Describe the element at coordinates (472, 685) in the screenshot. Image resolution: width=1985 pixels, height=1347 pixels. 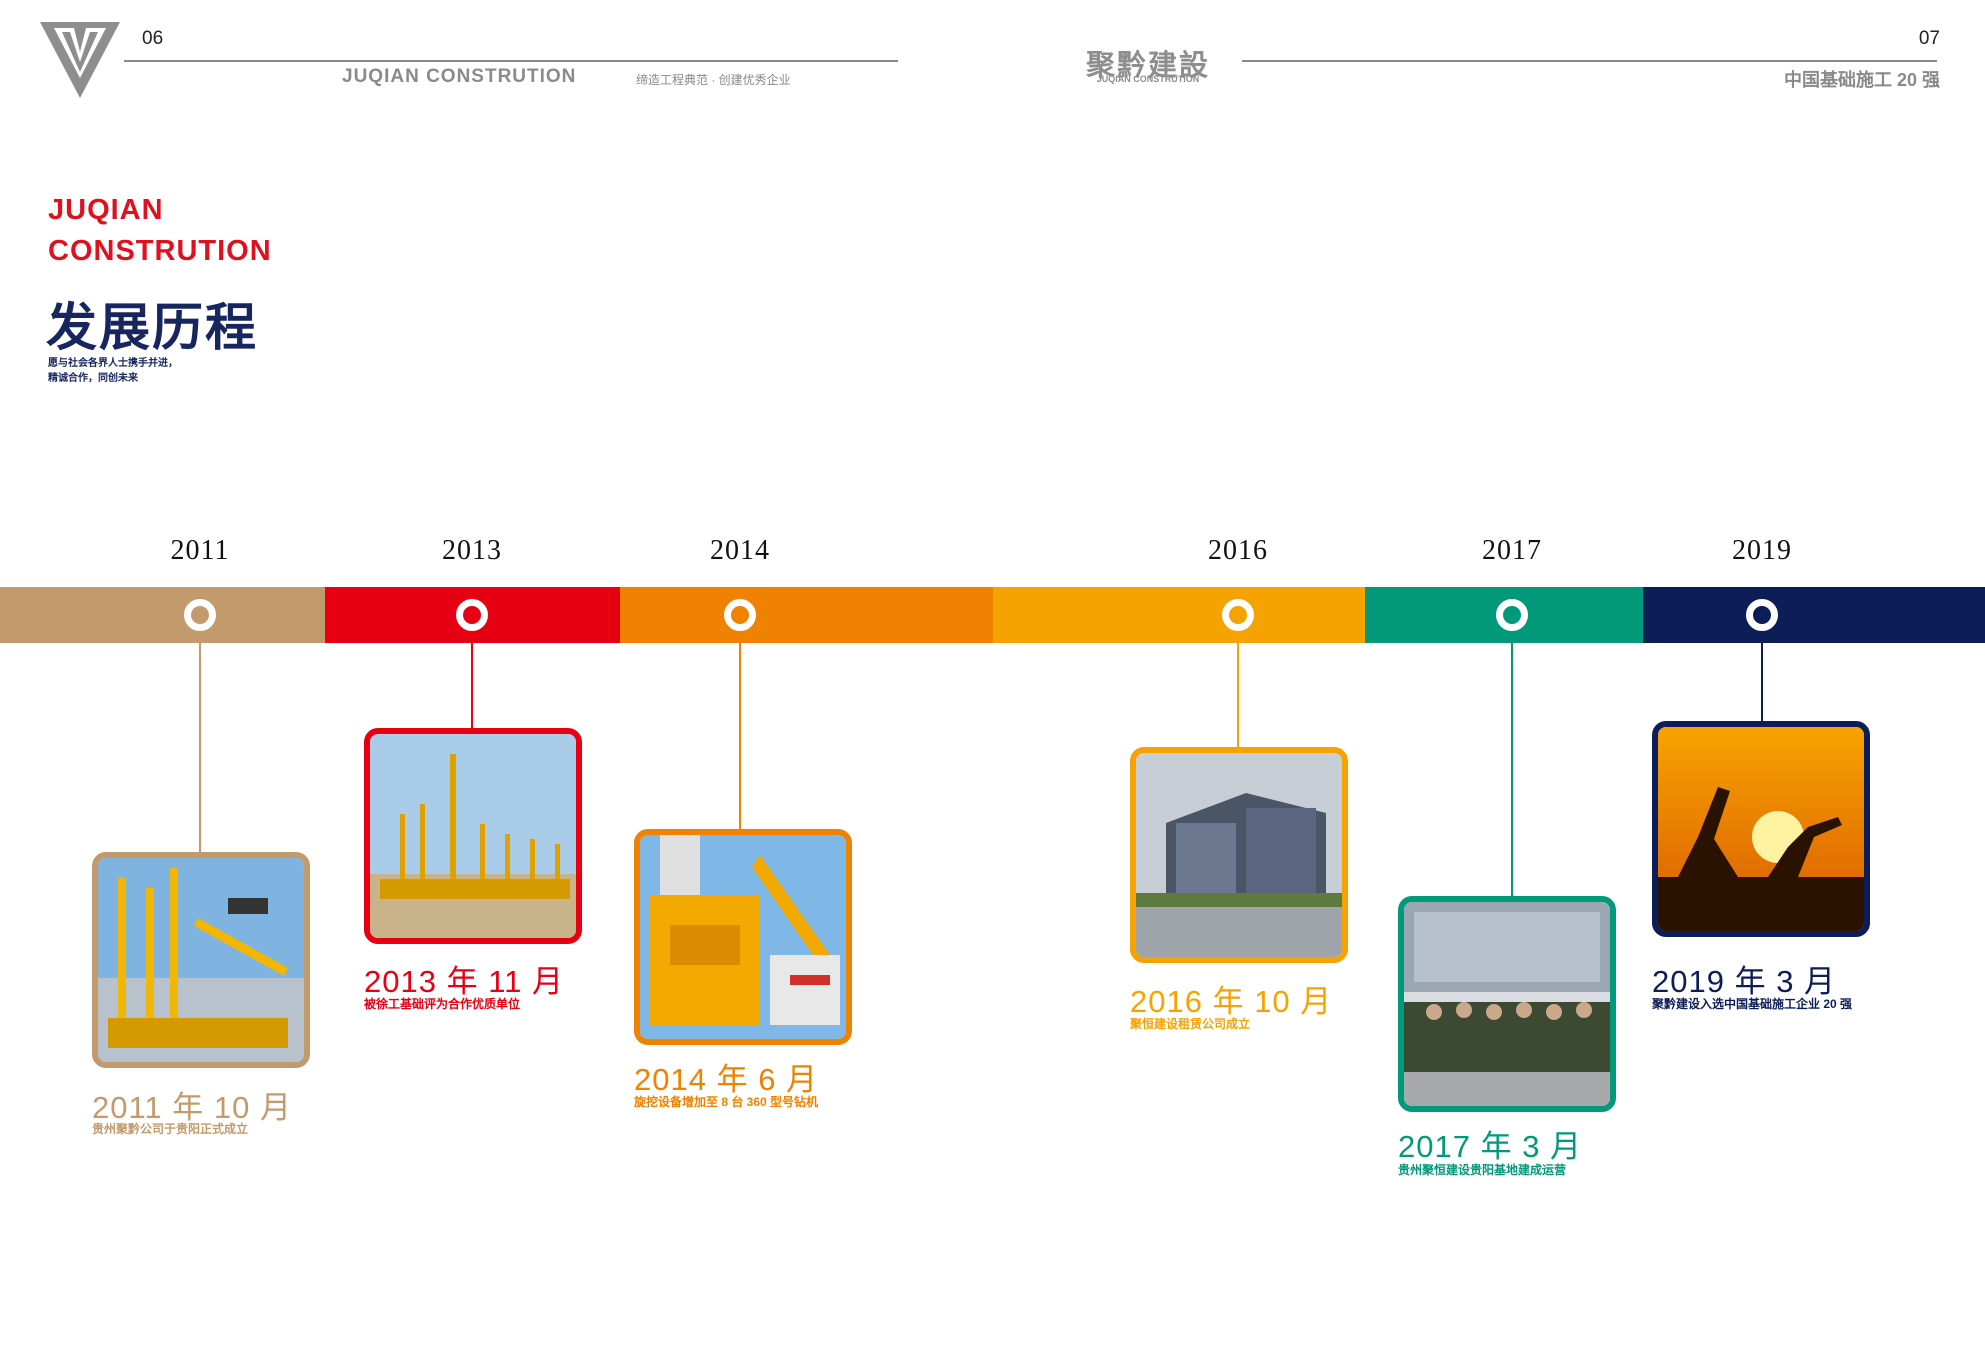
I see `connector-2013` at that location.